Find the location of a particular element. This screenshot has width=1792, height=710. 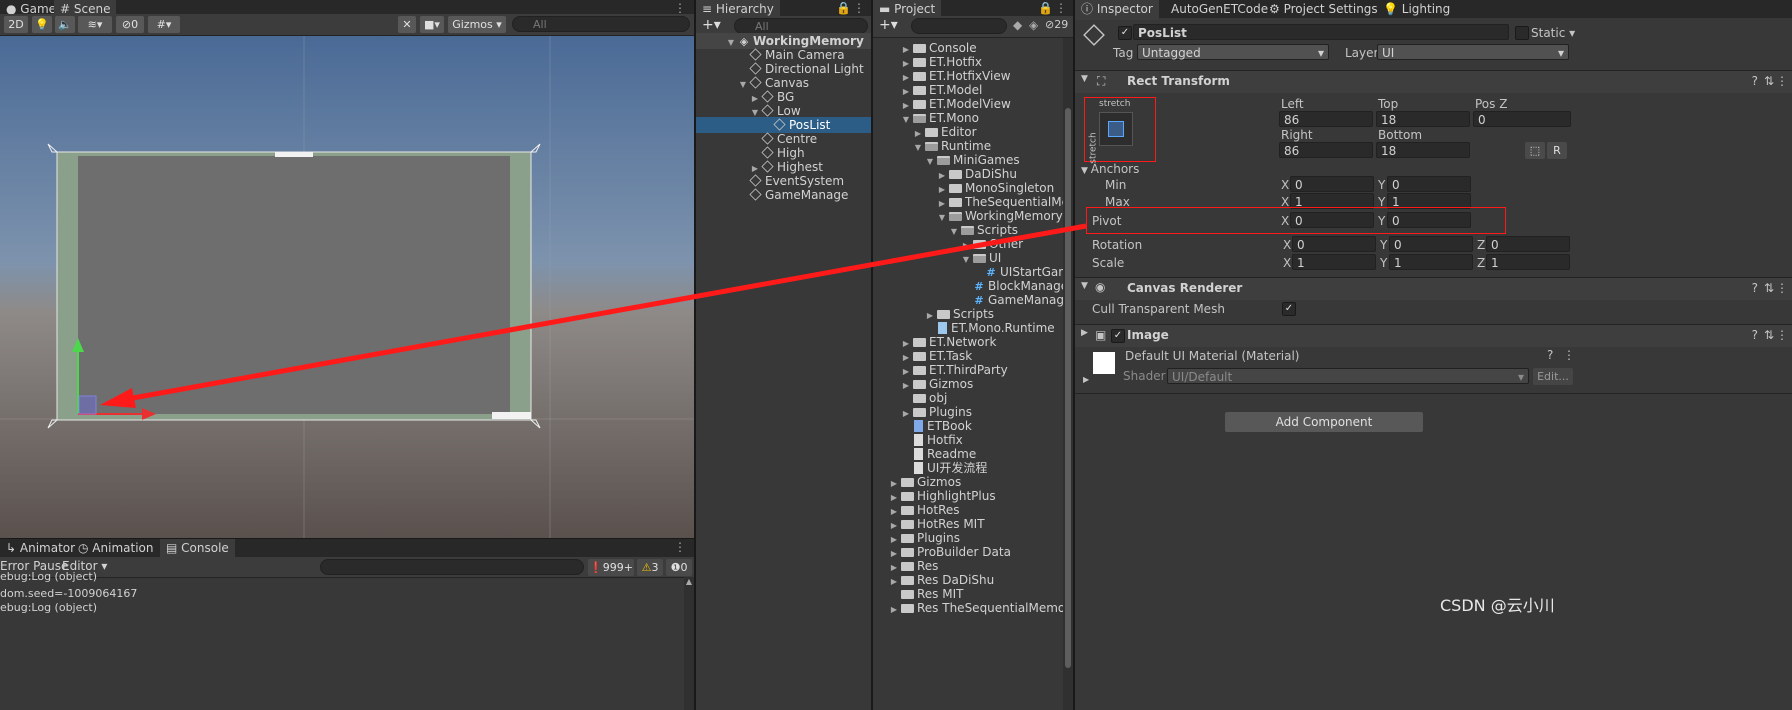

annotation-arrowhead is located at coordinates (118, 398).